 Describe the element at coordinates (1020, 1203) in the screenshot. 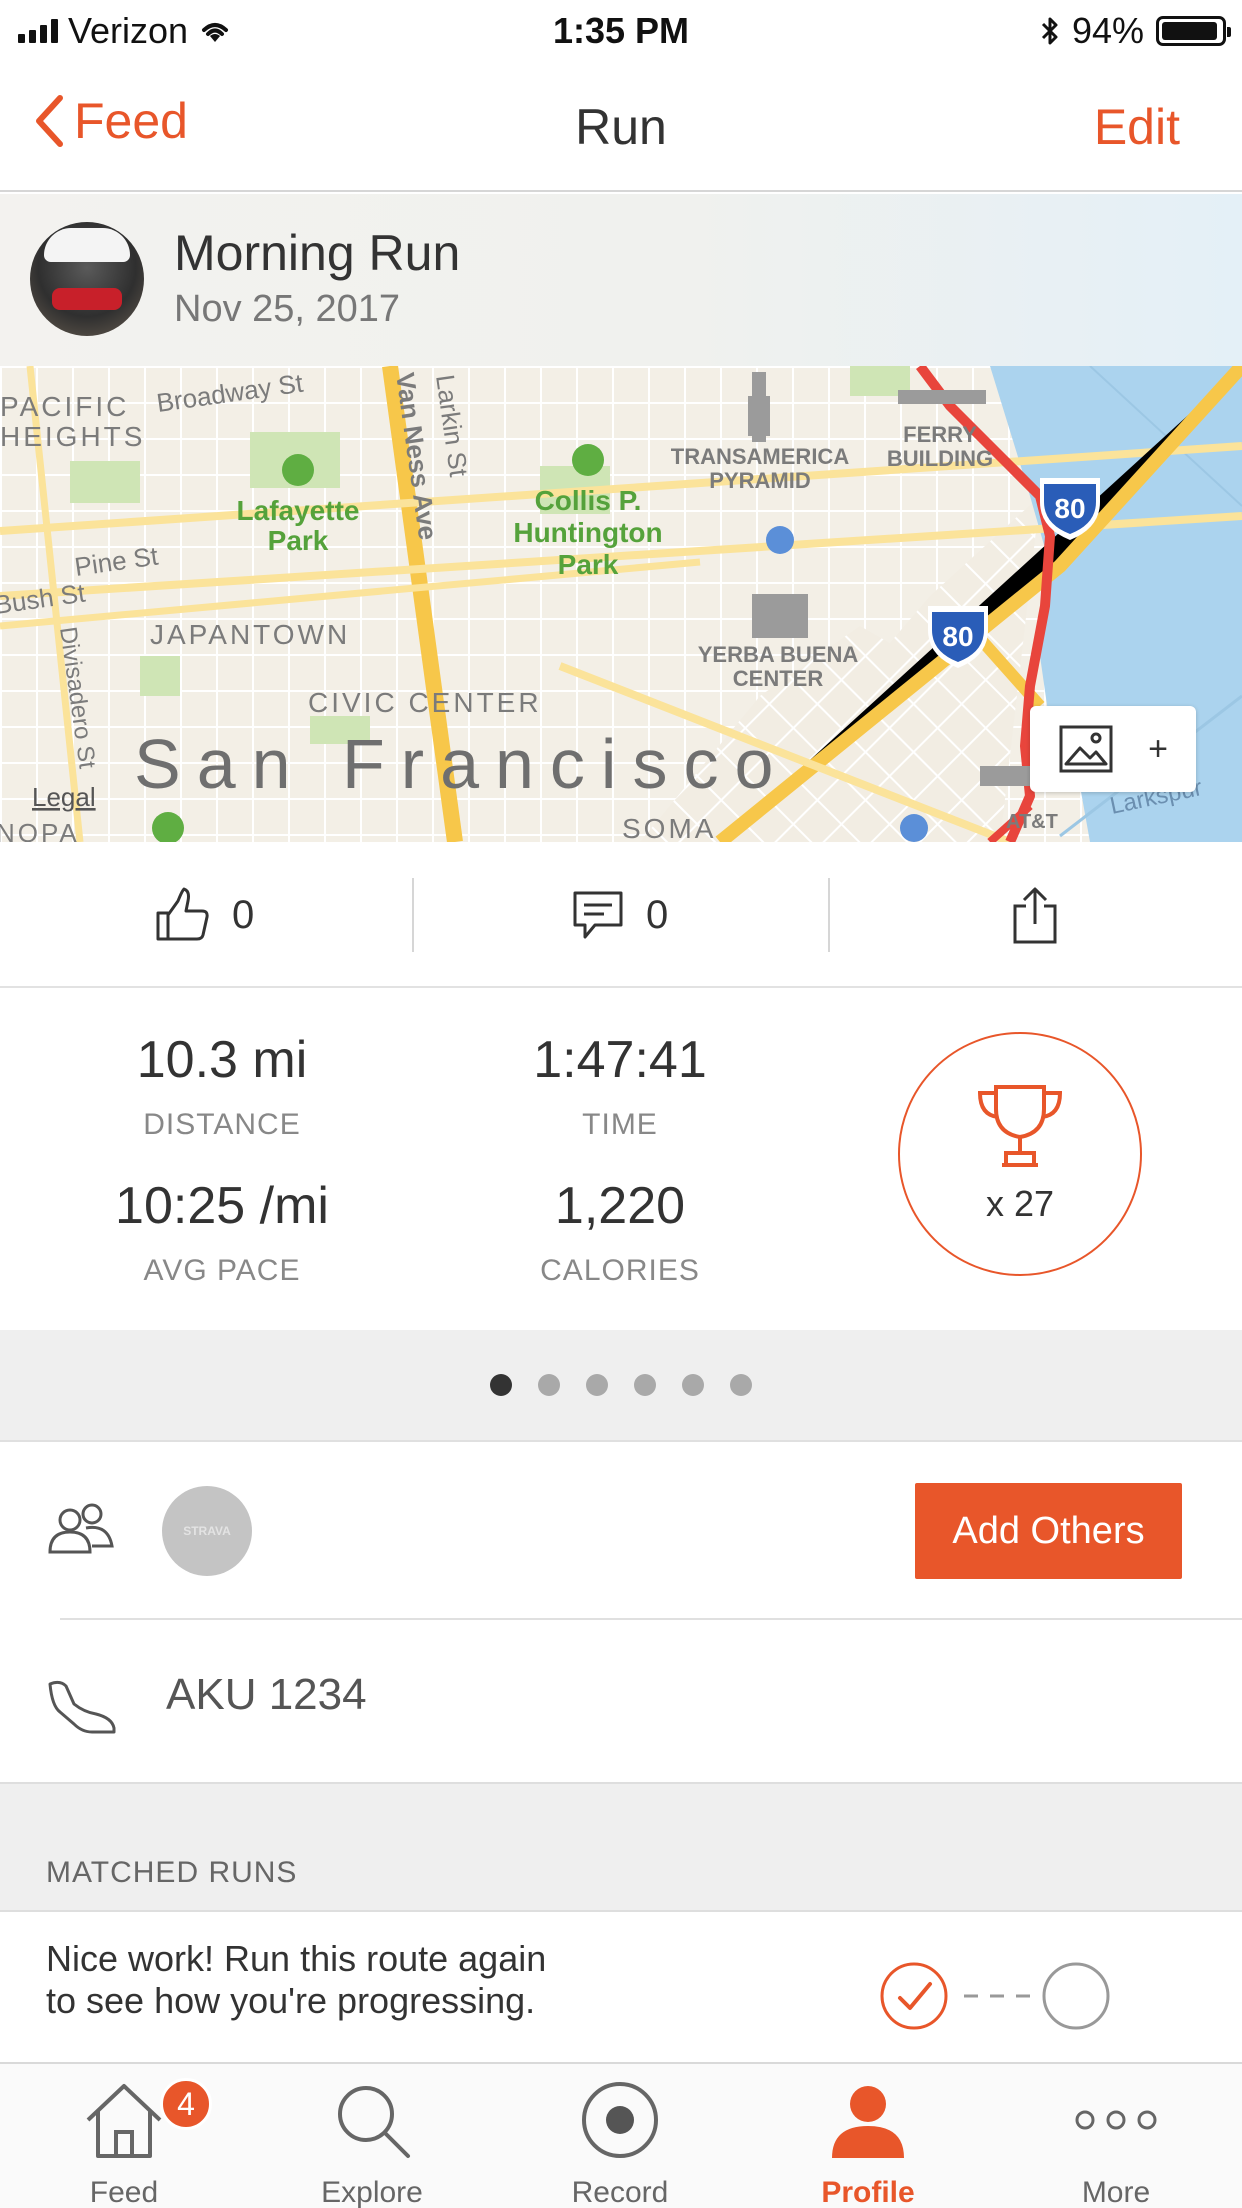

I see `achievements-count: x 27` at that location.